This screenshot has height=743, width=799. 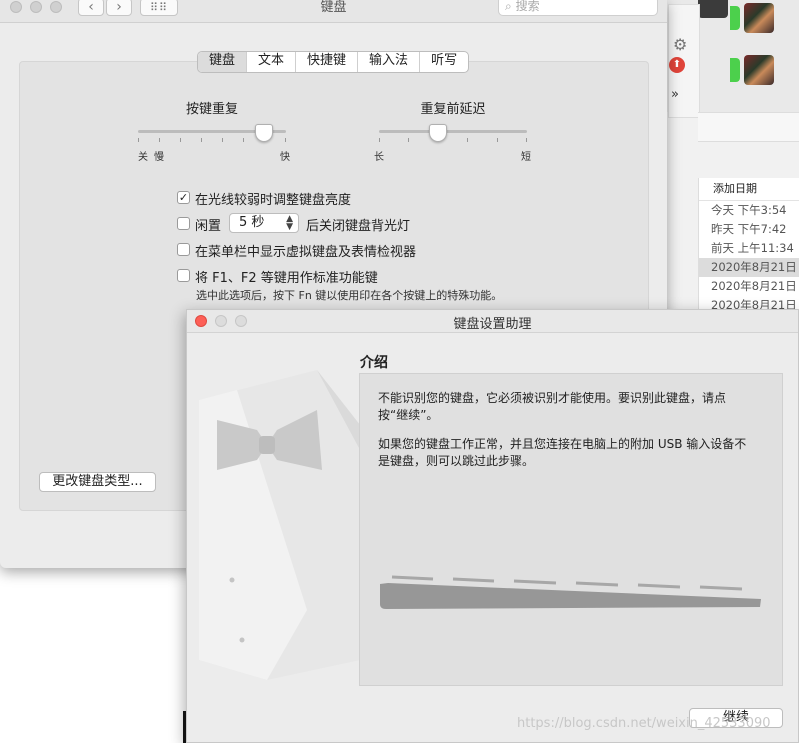 I want to click on fn-keys-note: 选中此选项后，按下 Fn 键以使用印在各个按键上的特殊功能。, so click(x=349, y=295).